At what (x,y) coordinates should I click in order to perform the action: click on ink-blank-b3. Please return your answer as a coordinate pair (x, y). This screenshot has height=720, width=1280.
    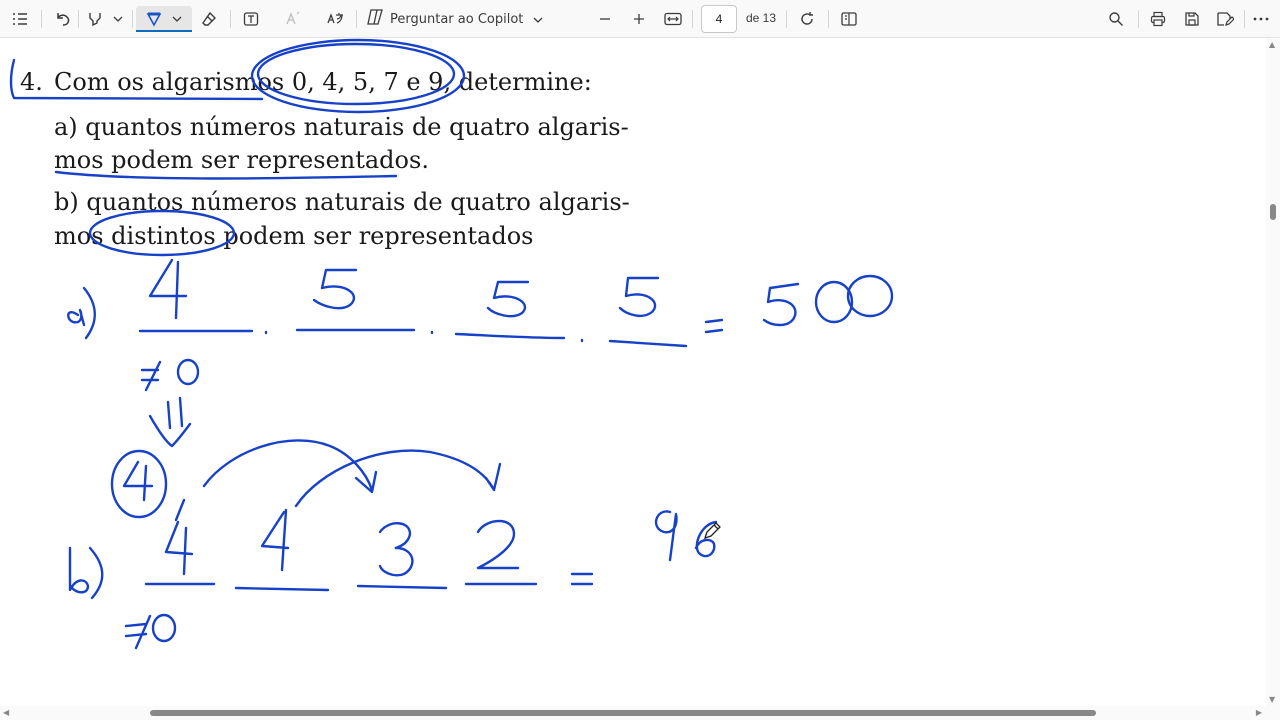
    Looking at the image, I should click on (402, 587).